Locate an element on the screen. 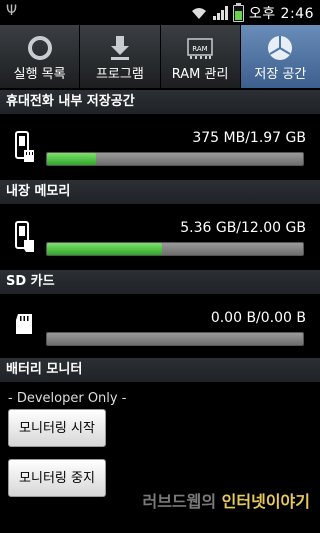  tab-programs: 프로그램 is located at coordinates (120, 56).